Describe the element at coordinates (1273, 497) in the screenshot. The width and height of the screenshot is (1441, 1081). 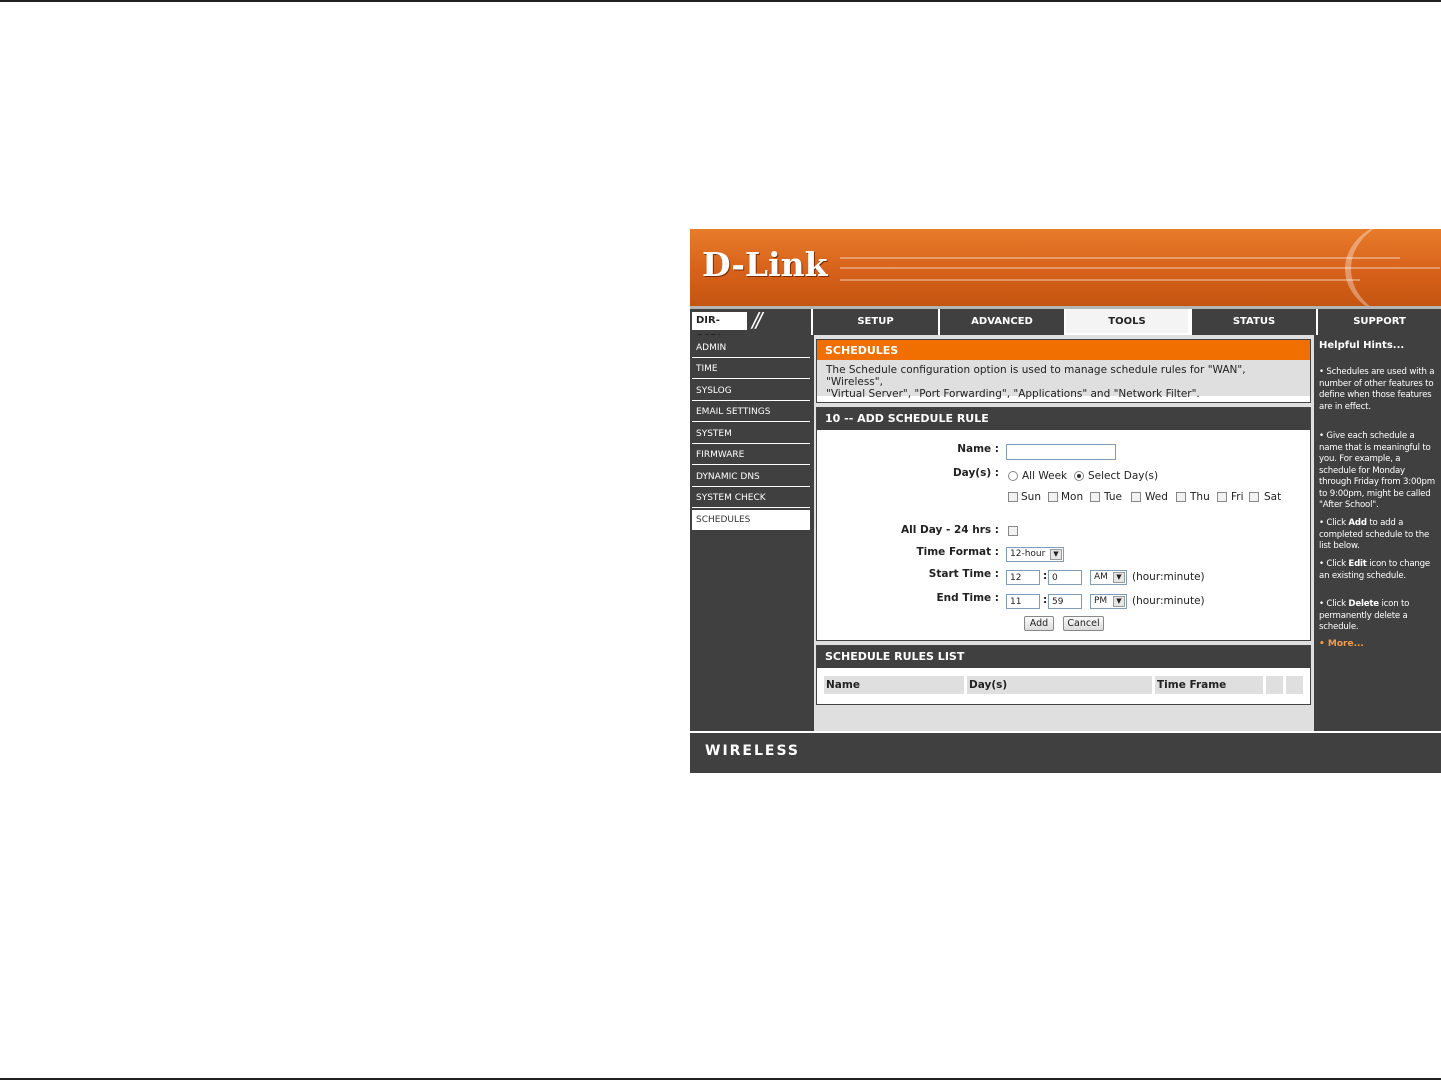
I see `day-label-sat: Sat` at that location.